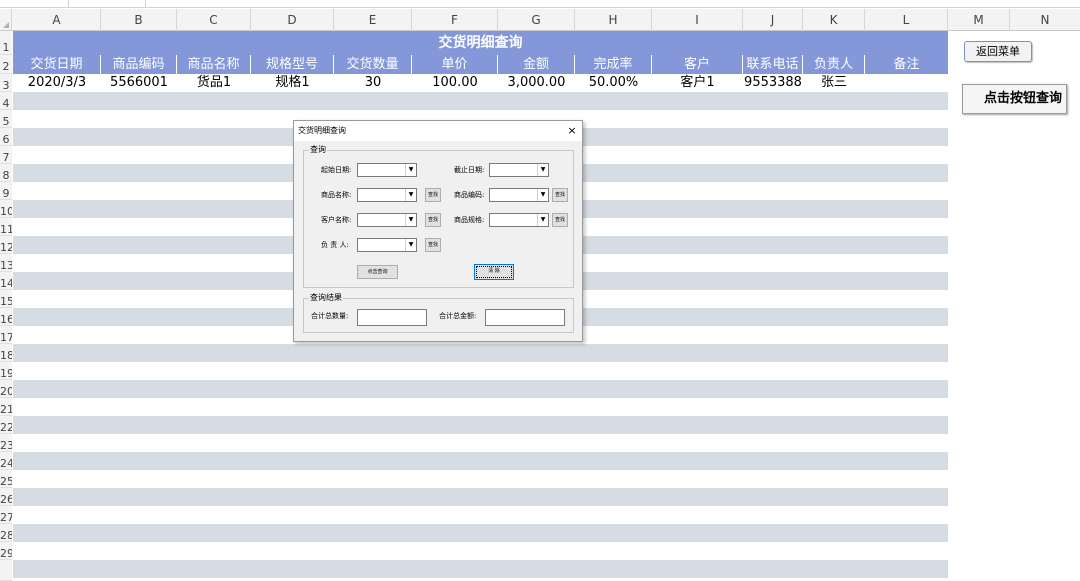 This screenshot has width=1080, height=581. What do you see at coordinates (6, 461) in the screenshot?
I see `row-header-24: 24` at bounding box center [6, 461].